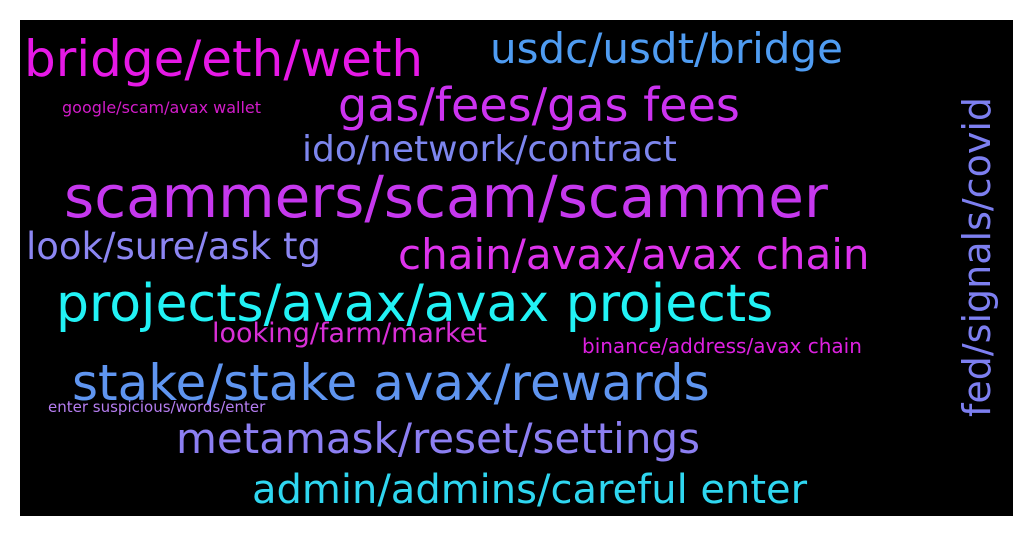  Describe the element at coordinates (224, 59) in the screenshot. I see `word-bridge-eth-weth: bridge/eth/weth` at that location.